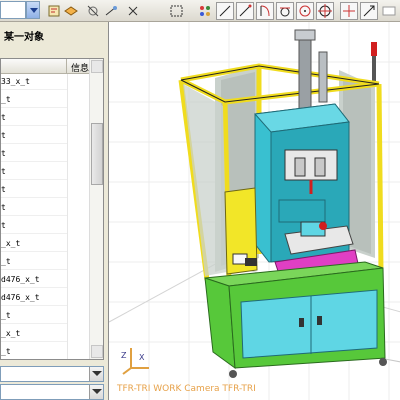 The image size is (400, 400). What do you see at coordinates (97, 351) in the screenshot?
I see `scroll-down-button` at bounding box center [97, 351].